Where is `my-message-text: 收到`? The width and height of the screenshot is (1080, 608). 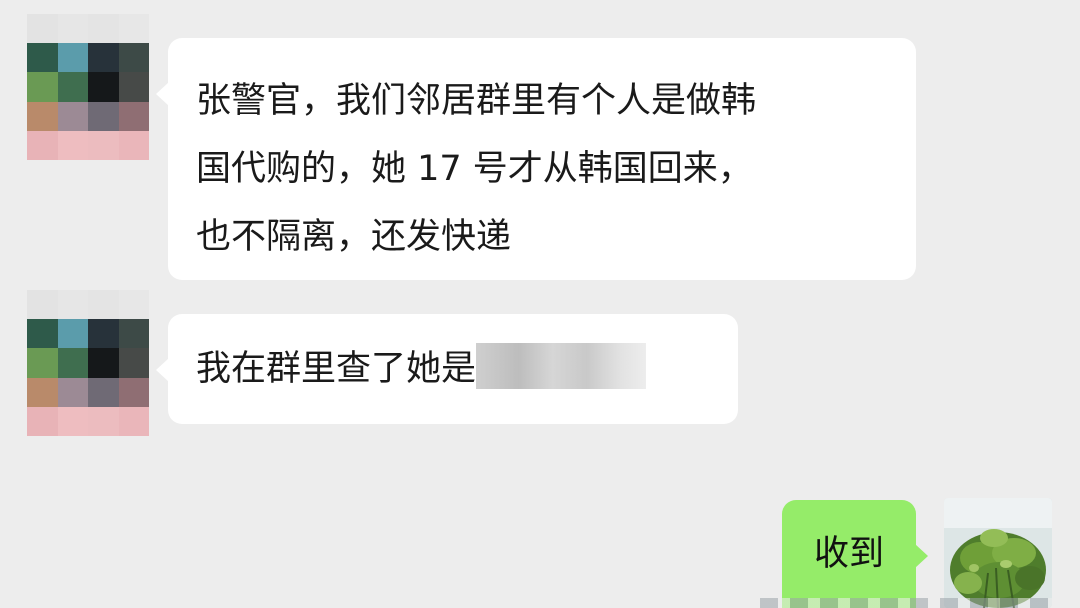
my-message-text: 收到 is located at coordinates (848, 554).